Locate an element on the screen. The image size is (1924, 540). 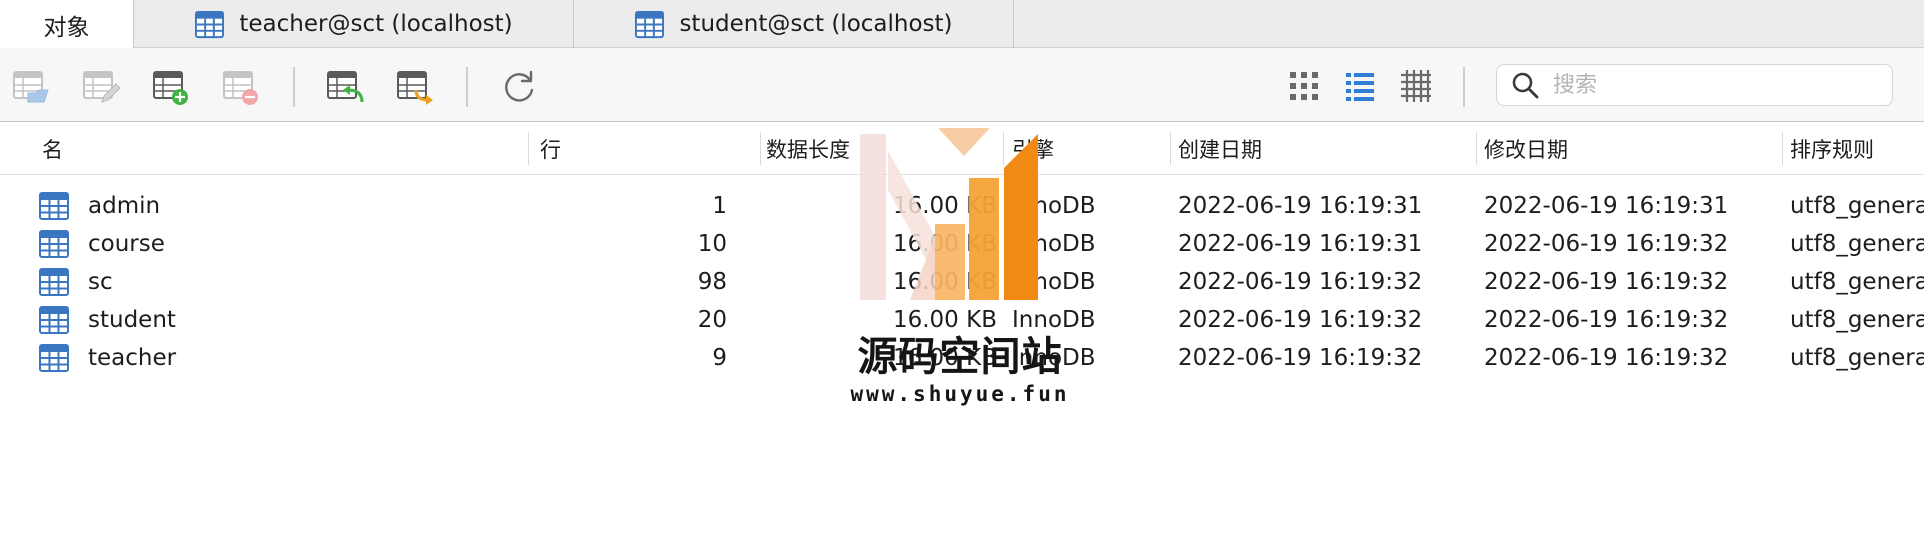
import-wizard-icon is located at coordinates (345, 87).